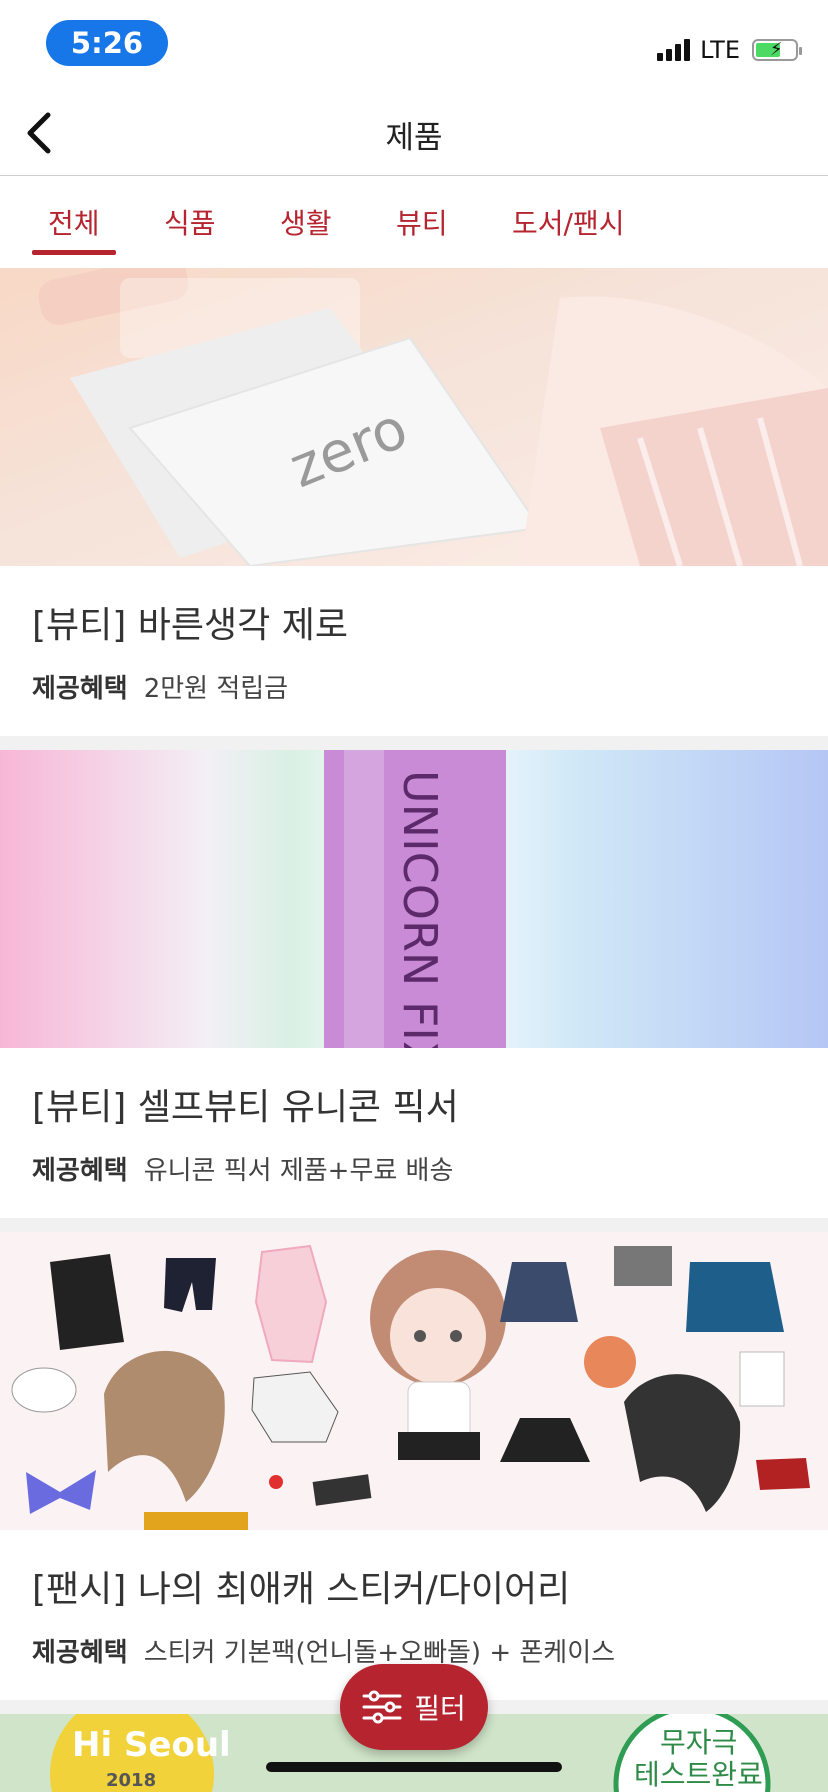 The width and height of the screenshot is (828, 1792). I want to click on product-title: [뷰티] 바른생각 제로, so click(190, 625).